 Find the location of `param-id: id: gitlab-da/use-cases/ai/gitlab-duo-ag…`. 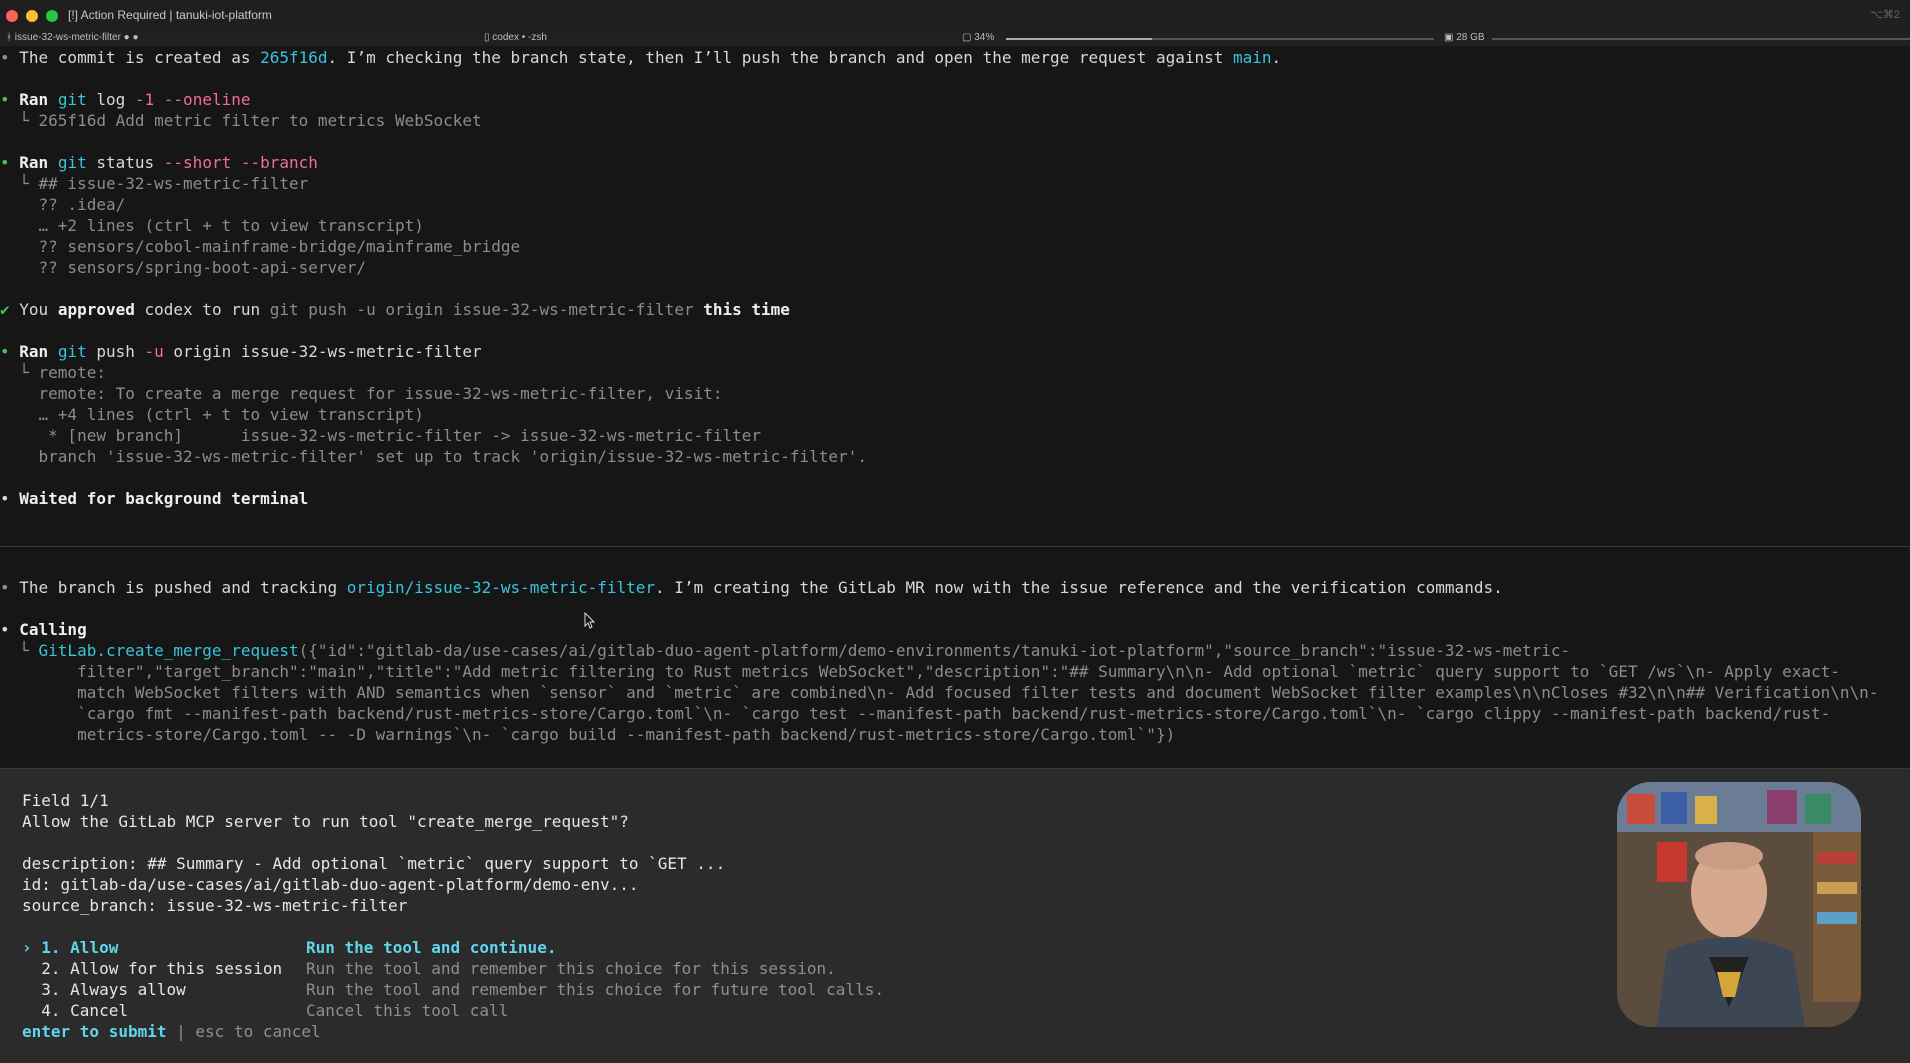

param-id: id: gitlab-da/use-cases/ai/gitlab-duo-ag… is located at coordinates (330, 884).